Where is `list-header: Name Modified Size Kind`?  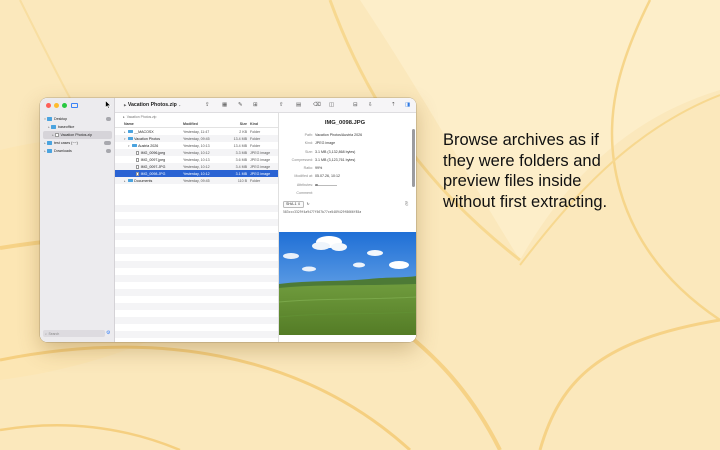
list-header: Name Modified Size Kind is located at coordinates (196, 124).